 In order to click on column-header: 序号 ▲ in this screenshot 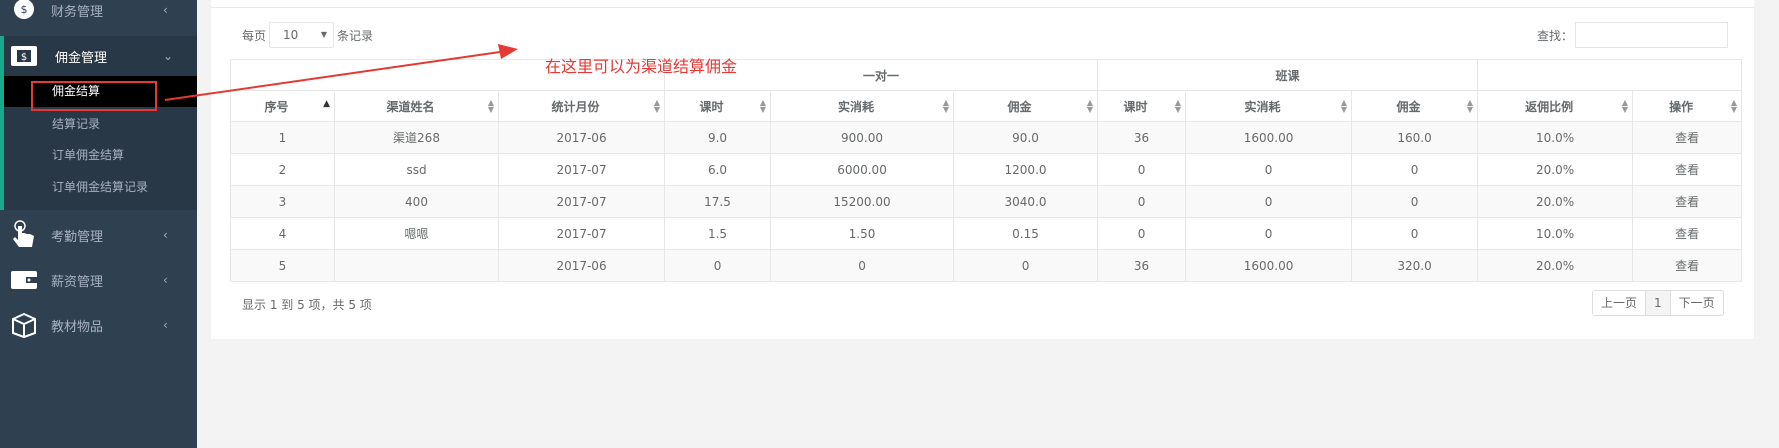, I will do `click(282, 106)`.